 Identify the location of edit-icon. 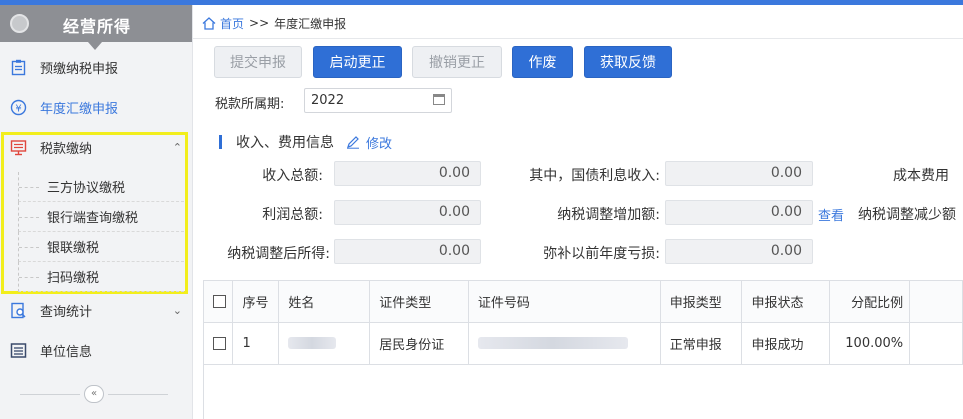
(353, 142).